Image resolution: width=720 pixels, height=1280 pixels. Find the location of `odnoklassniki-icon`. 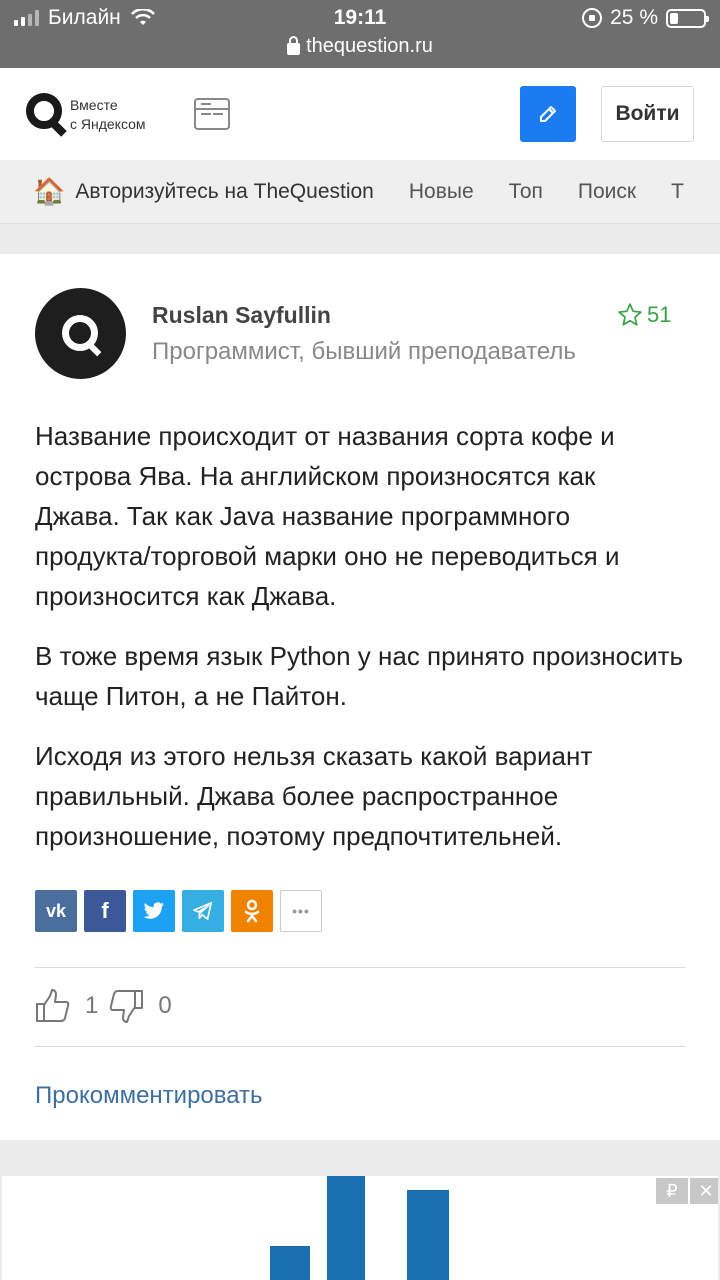

odnoklassniki-icon is located at coordinates (252, 911).